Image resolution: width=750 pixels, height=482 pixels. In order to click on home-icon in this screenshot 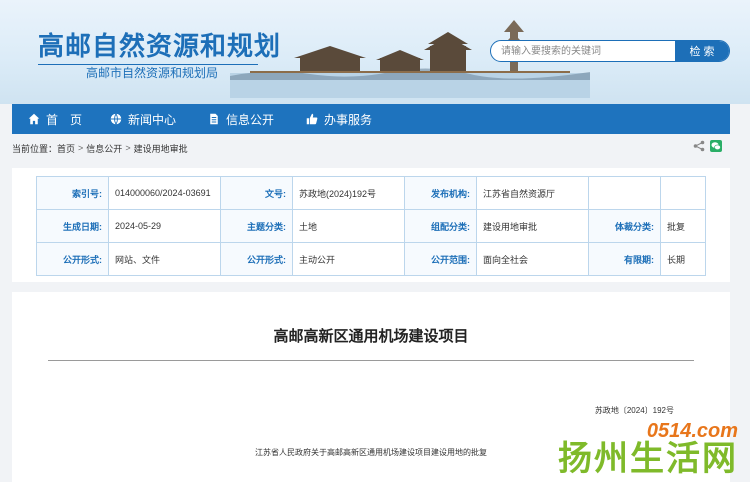, I will do `click(34, 119)`.